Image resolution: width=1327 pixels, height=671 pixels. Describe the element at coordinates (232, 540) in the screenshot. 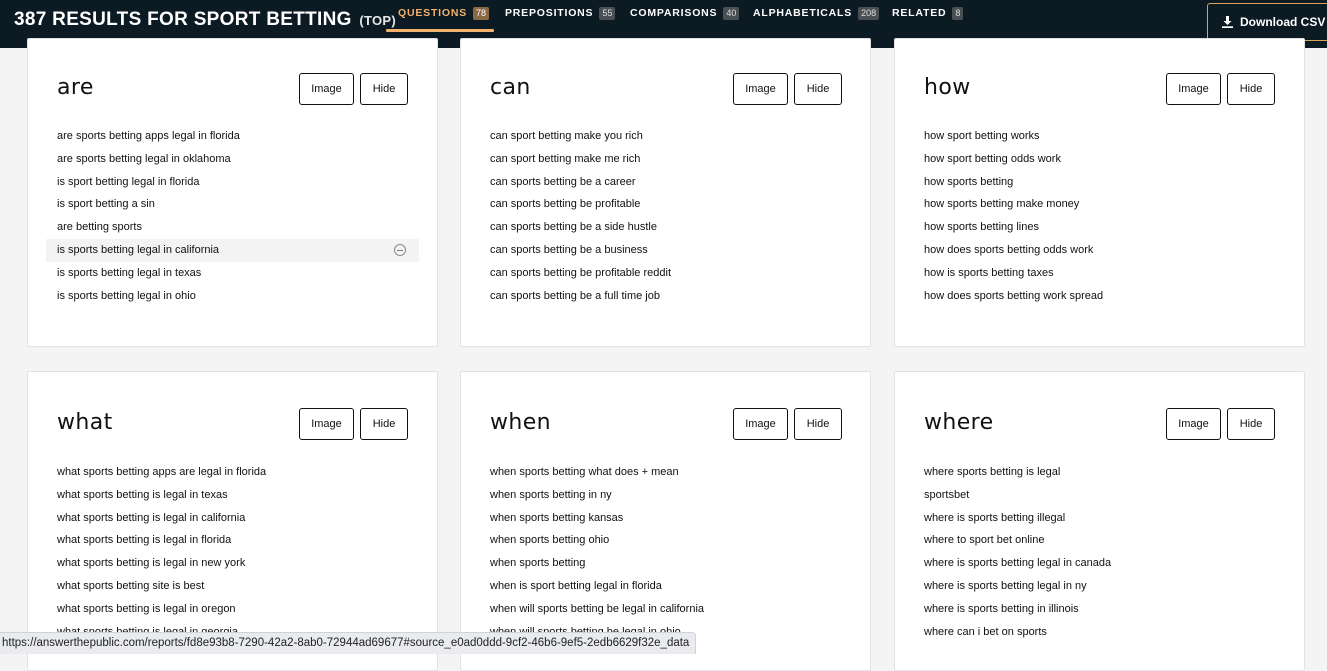

I see `list-item: what sports betting is legal in florida` at that location.